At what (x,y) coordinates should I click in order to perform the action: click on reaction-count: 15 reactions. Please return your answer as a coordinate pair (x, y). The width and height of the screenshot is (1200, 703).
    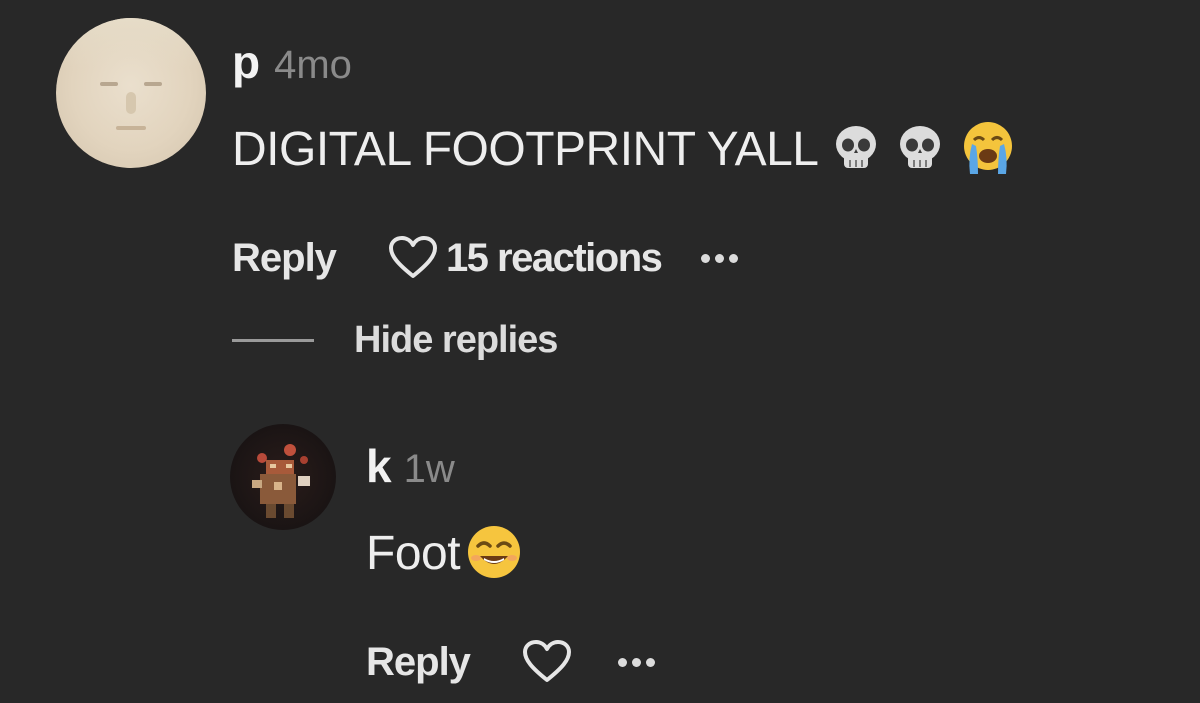
    Looking at the image, I should click on (554, 258).